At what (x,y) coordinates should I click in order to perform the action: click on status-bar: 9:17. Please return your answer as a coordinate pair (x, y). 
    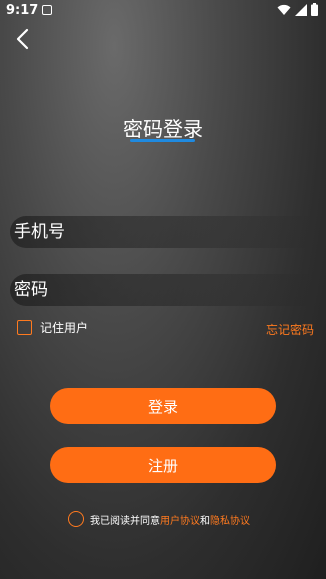
    Looking at the image, I should click on (163, 11).